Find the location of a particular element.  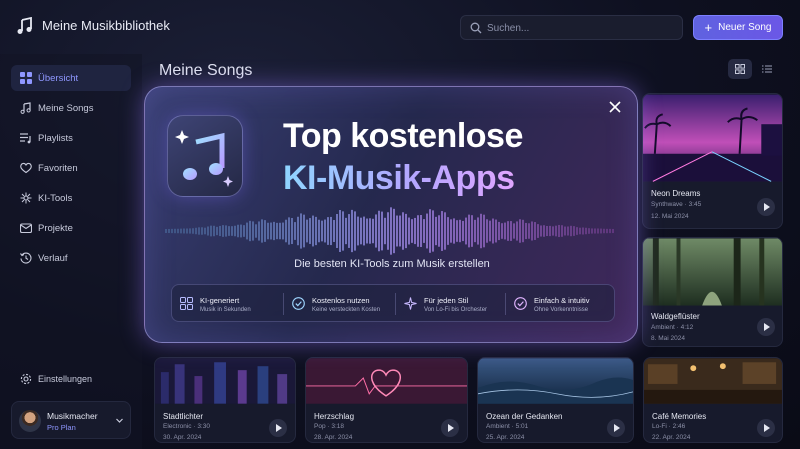

feature-title: KI-generiert is located at coordinates (220, 300).